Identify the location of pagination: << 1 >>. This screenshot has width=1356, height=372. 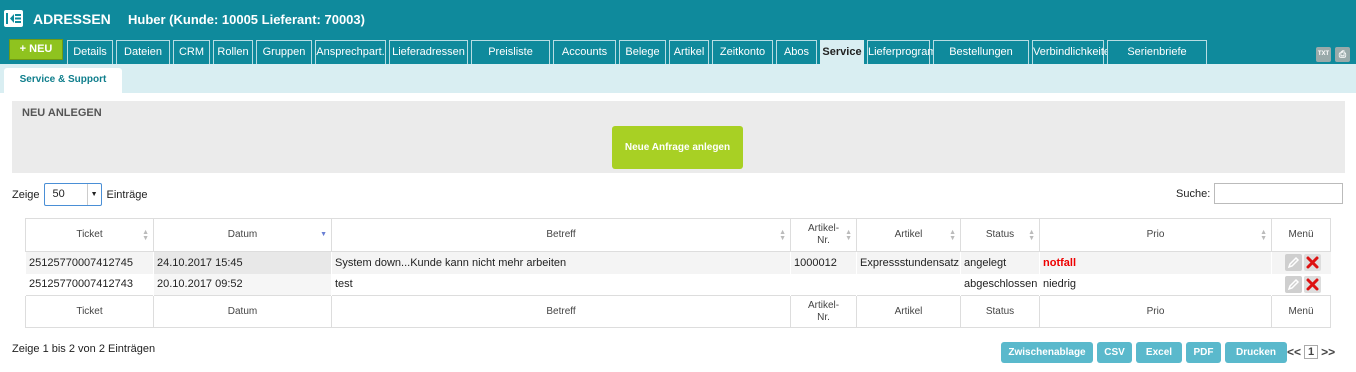
(1311, 352).